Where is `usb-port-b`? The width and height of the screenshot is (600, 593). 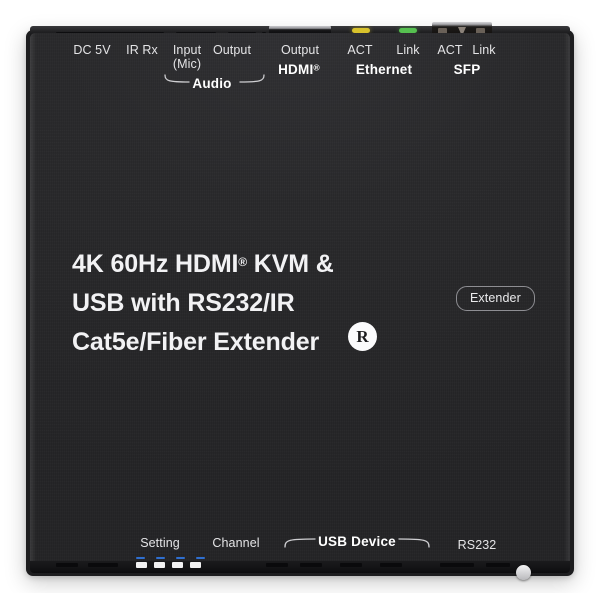
usb-port-b is located at coordinates (311, 565).